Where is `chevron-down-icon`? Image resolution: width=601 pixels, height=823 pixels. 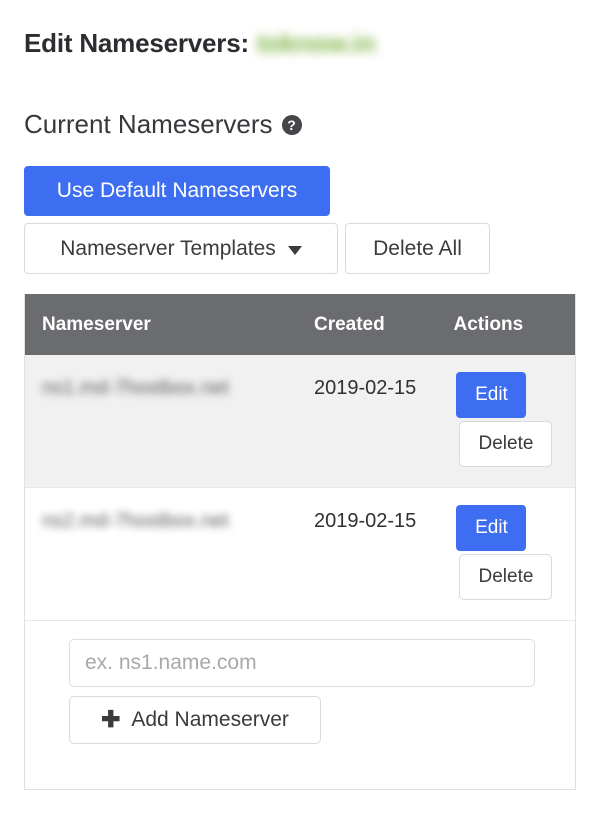 chevron-down-icon is located at coordinates (294, 250).